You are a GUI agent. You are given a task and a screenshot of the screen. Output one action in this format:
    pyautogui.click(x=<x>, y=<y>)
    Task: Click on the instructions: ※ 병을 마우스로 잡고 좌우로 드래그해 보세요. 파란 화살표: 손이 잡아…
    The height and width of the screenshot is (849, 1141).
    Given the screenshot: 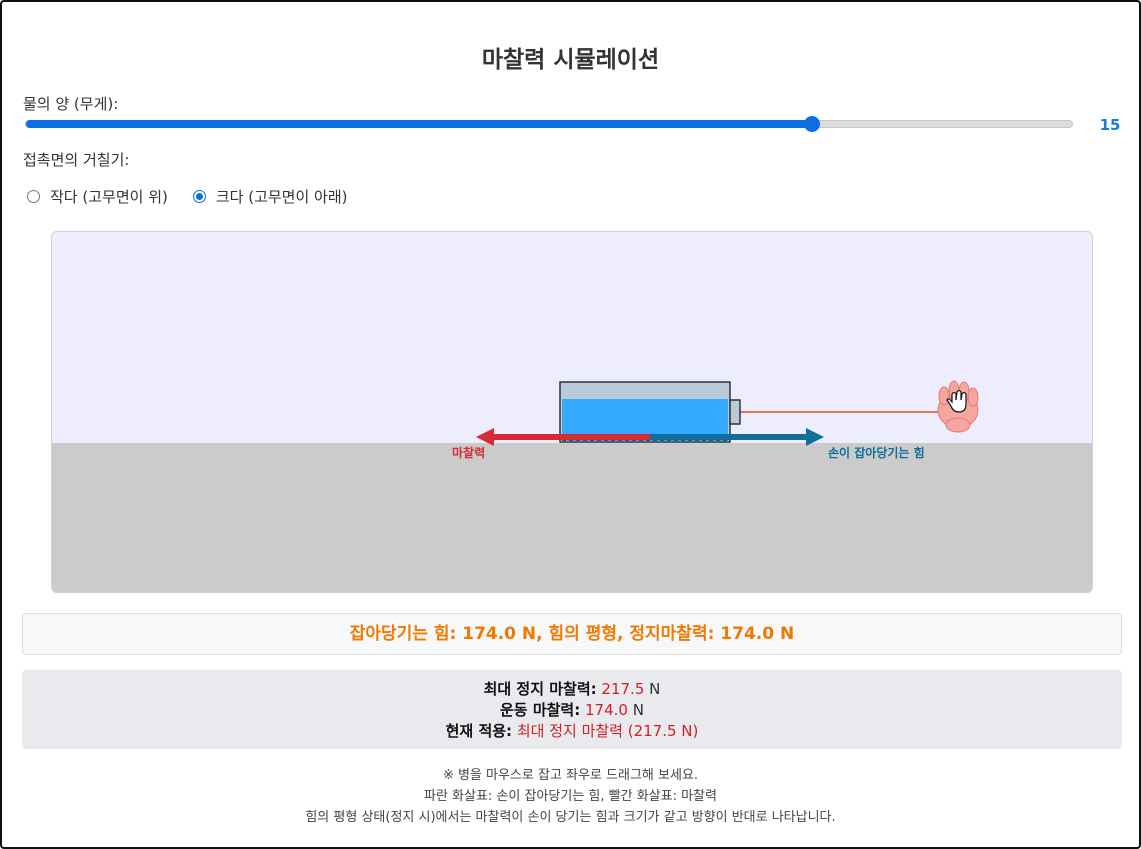 What is the action you would take?
    pyautogui.click(x=570, y=796)
    